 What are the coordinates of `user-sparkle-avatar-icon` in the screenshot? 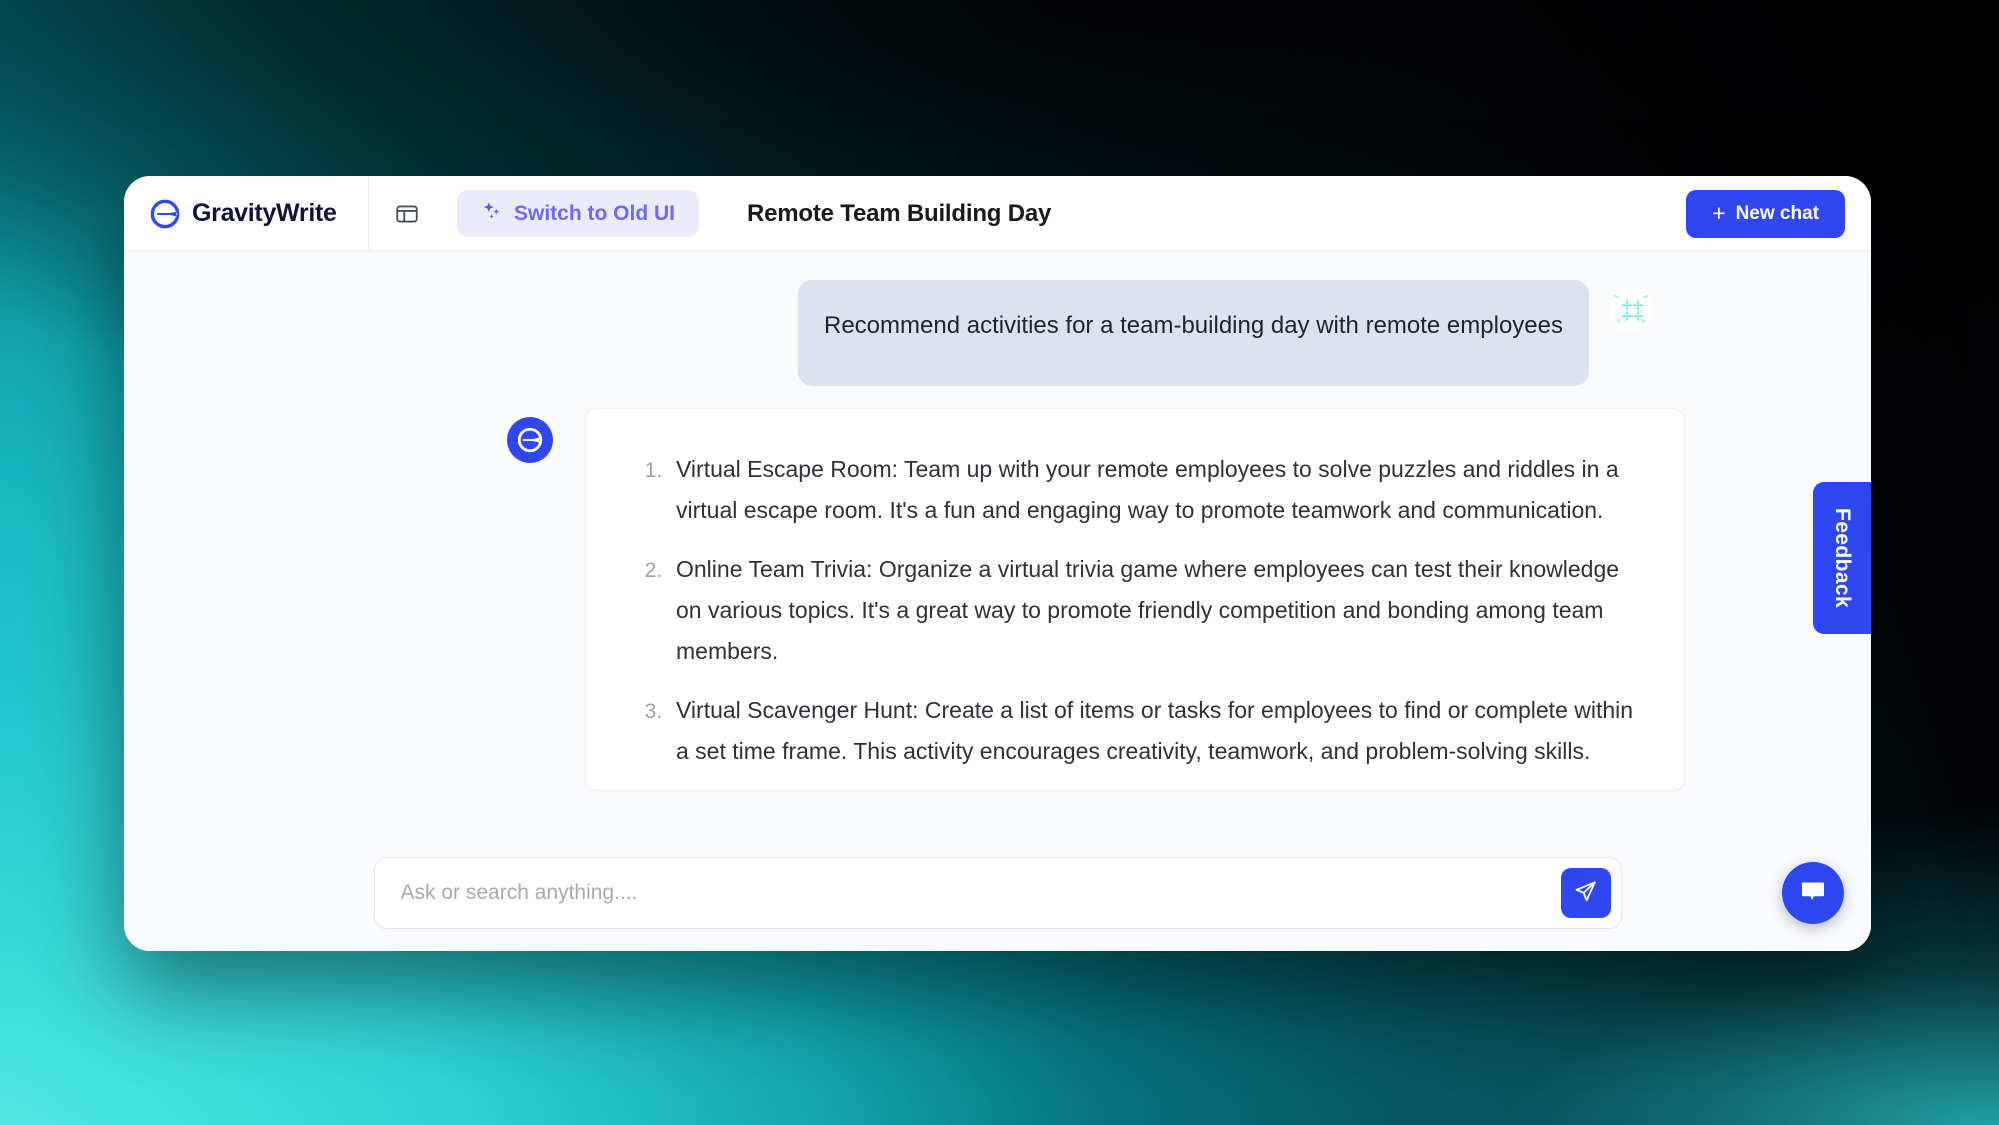 It's located at (1631, 310).